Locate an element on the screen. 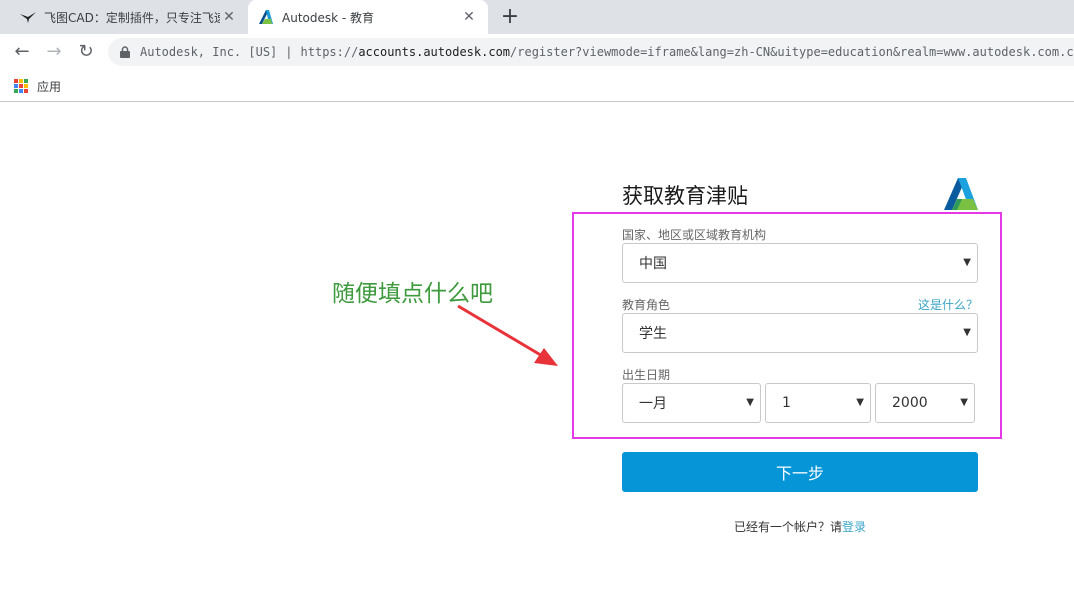 This screenshot has height=590, width=1074. back-arrow-icon: ← is located at coordinates (22, 51).